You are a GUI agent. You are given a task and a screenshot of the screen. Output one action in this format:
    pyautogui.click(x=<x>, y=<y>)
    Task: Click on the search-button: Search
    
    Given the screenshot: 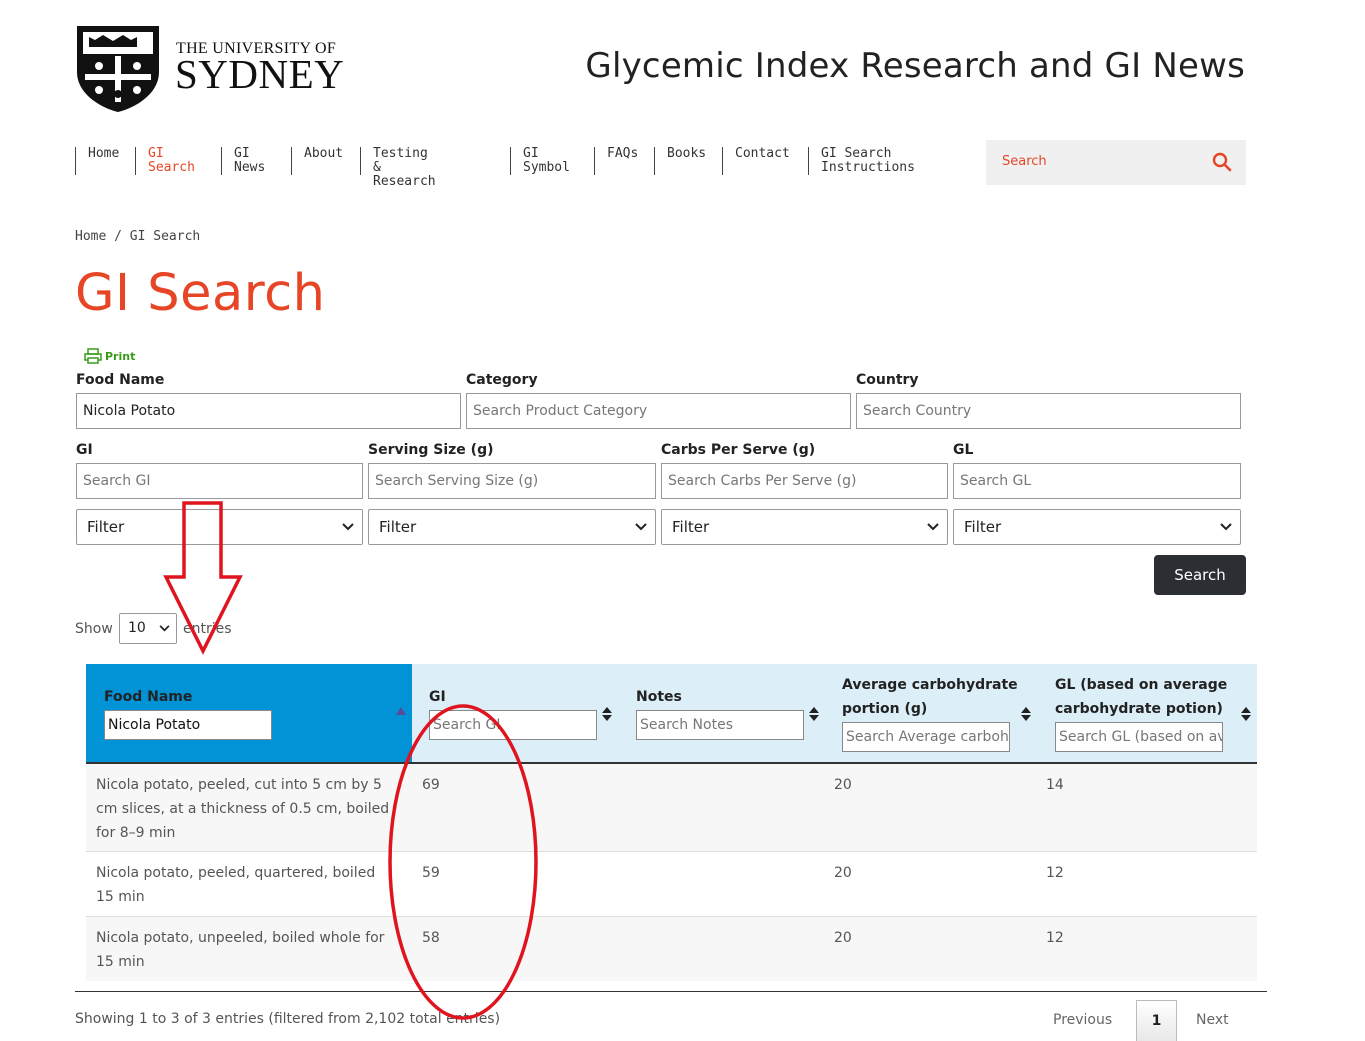 What is the action you would take?
    pyautogui.click(x=1200, y=575)
    